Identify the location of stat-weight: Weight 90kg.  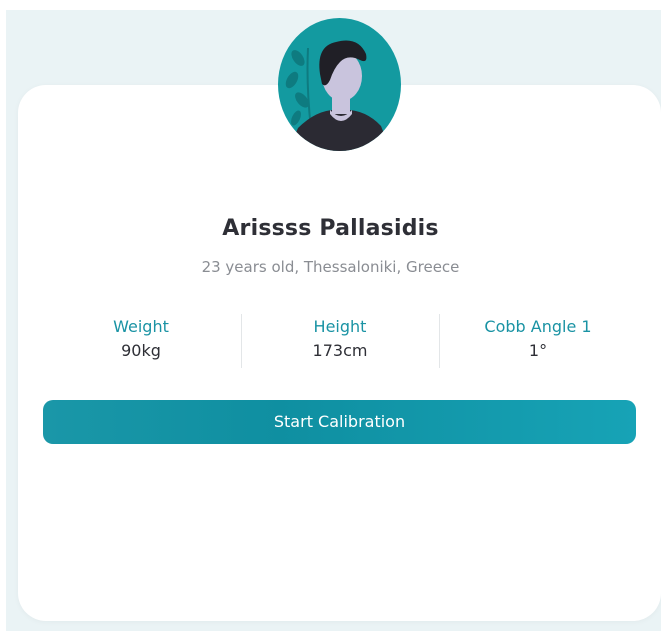
(141, 339).